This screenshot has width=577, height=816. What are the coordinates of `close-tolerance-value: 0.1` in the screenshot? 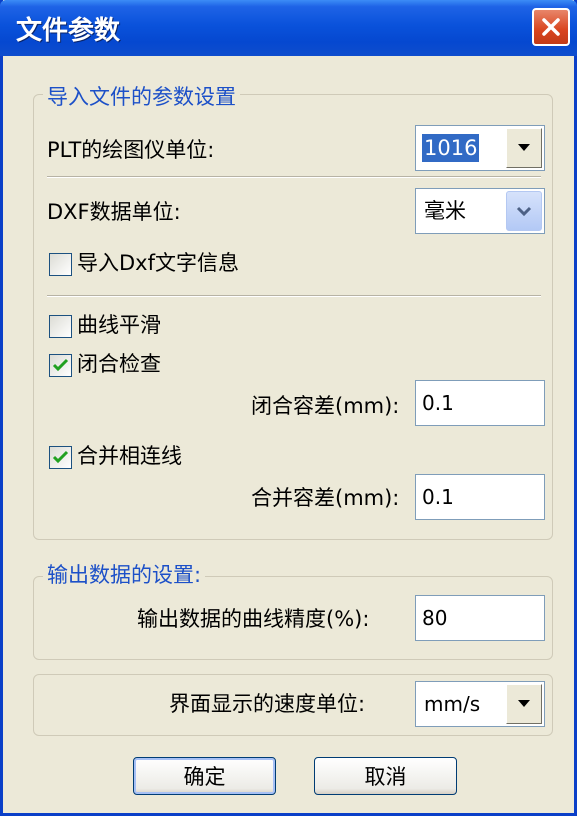 It's located at (438, 403).